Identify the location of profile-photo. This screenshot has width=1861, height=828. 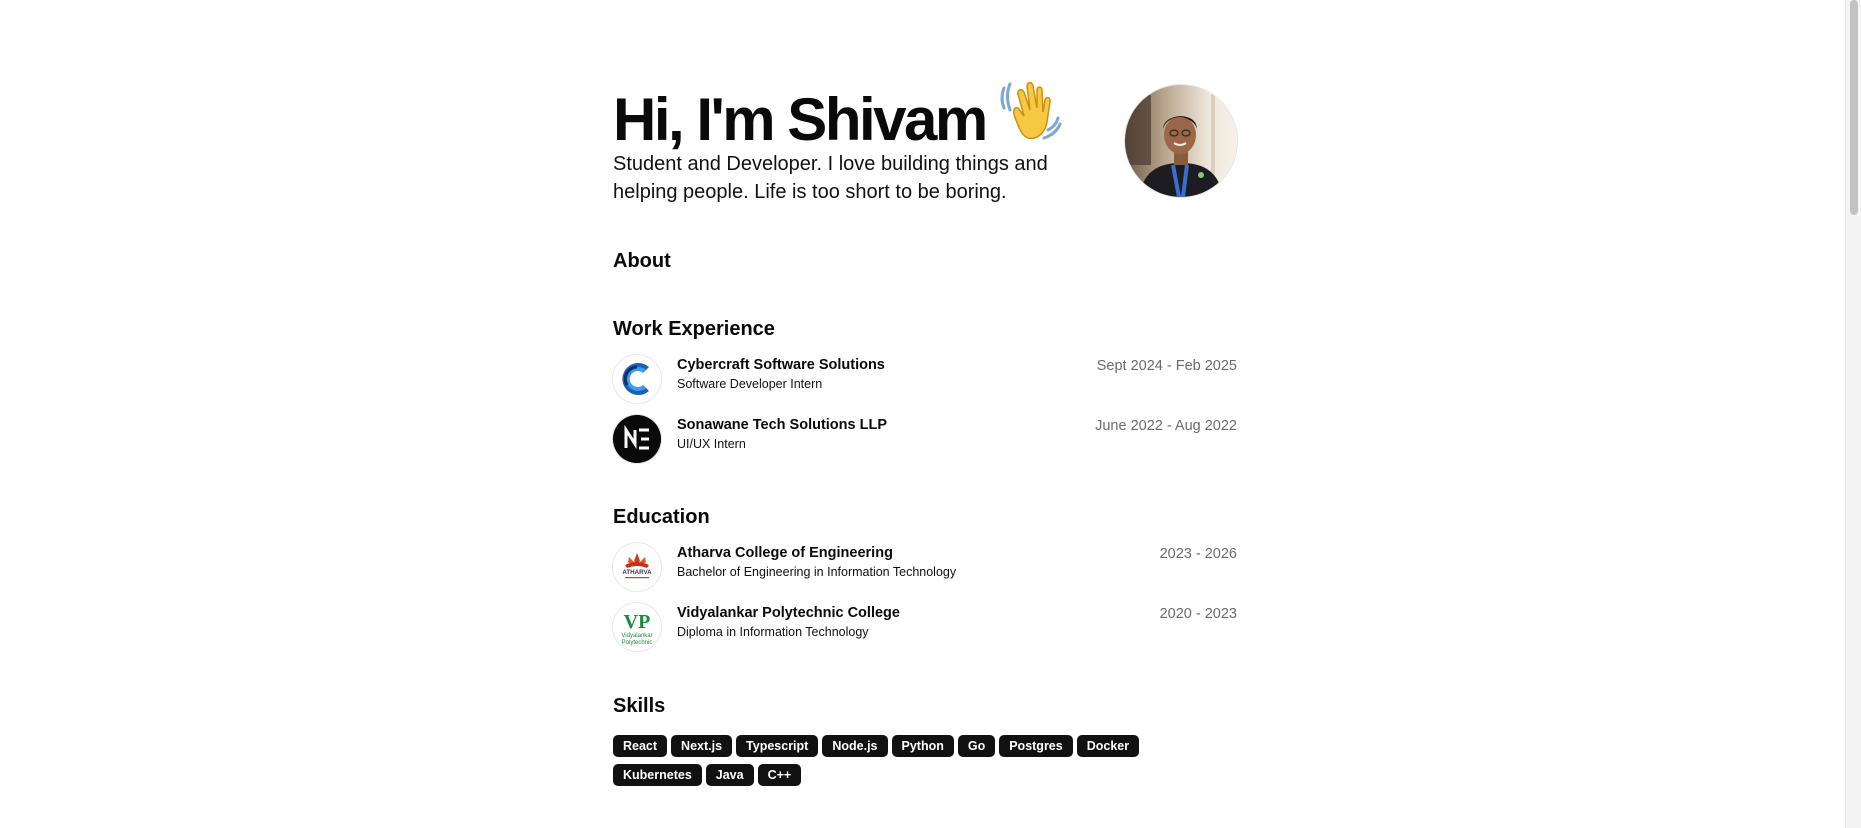
(1181, 141).